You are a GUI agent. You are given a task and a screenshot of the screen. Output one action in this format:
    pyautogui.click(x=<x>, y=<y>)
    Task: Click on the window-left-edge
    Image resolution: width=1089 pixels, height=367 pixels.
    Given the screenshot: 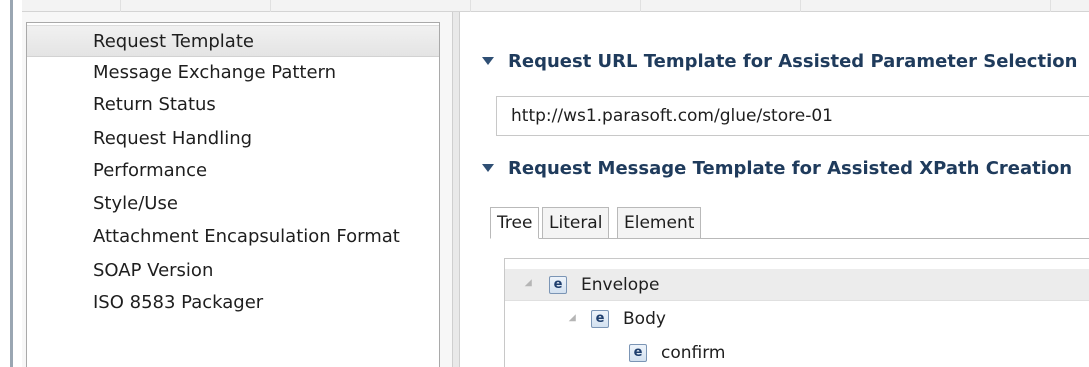 What is the action you would take?
    pyautogui.click(x=11, y=183)
    